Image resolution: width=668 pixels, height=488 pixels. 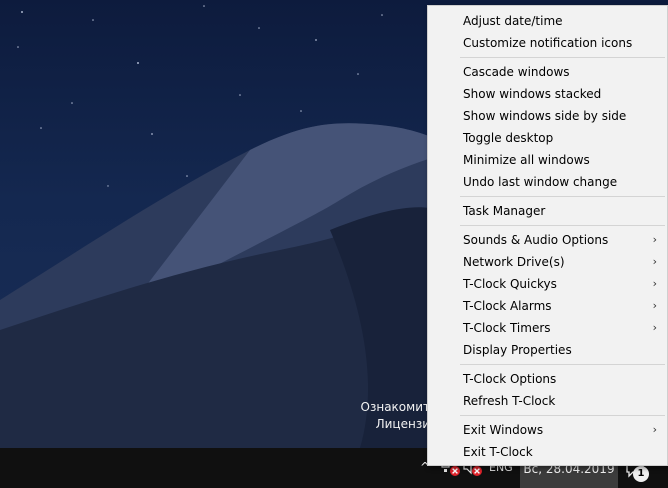 I want to click on menu-item-show-windows-side-by-side: Show windows side by side, so click(x=548, y=116).